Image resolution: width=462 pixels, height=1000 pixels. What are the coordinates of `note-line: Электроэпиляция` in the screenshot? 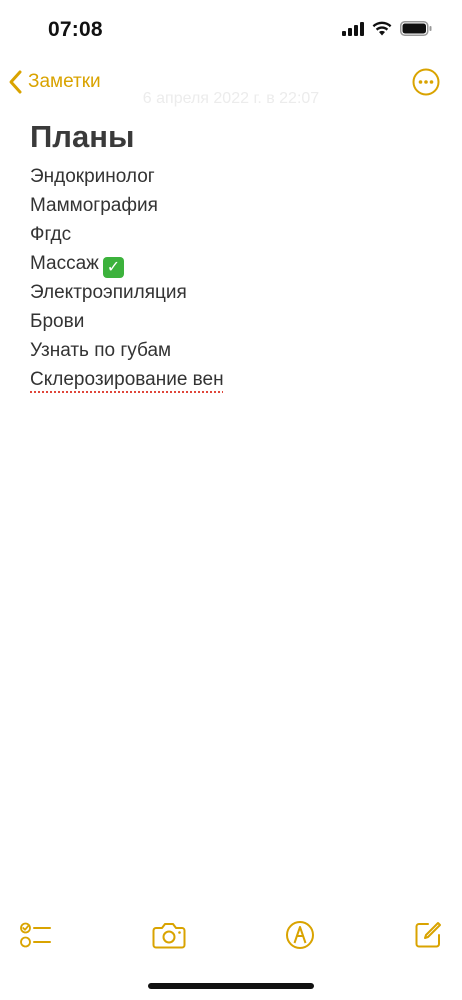 It's located at (230, 292).